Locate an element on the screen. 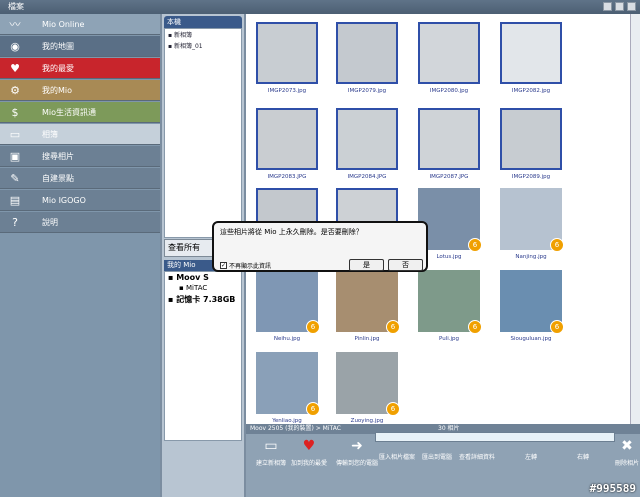 This screenshot has height=497, width=640. checkbox-box: ✓ is located at coordinates (223, 265).